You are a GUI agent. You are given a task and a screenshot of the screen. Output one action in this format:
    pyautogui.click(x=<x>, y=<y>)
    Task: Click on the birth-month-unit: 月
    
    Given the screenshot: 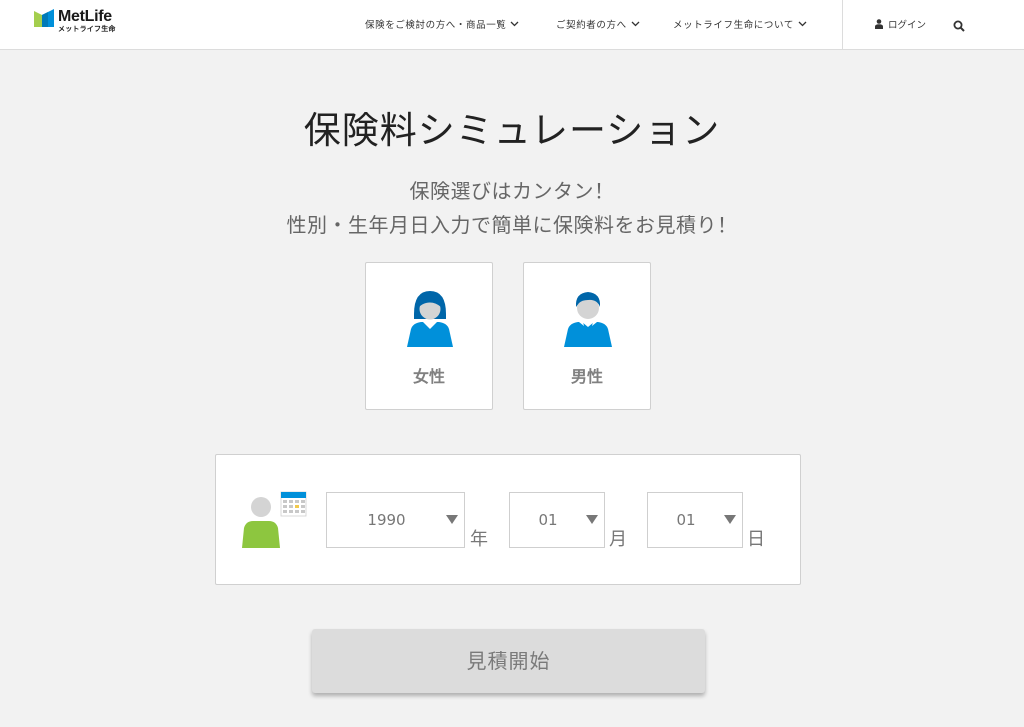 What is the action you would take?
    pyautogui.click(x=618, y=539)
    